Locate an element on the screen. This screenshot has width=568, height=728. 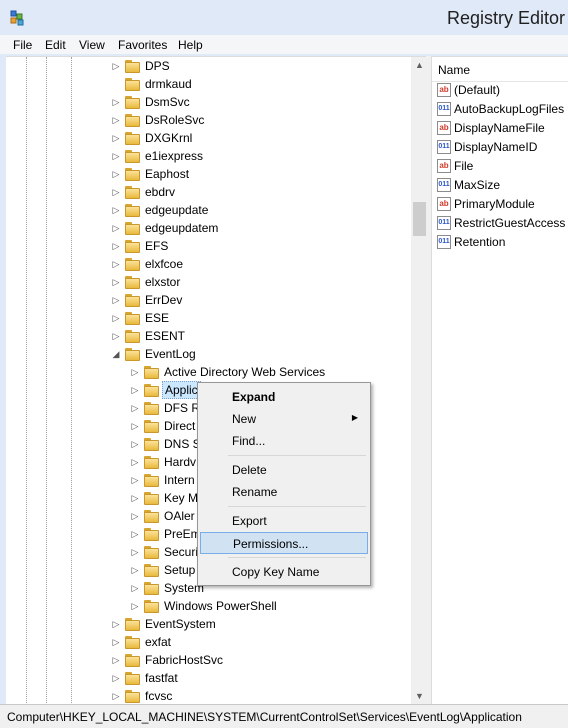
column-header: Name is located at coordinates (500, 69).